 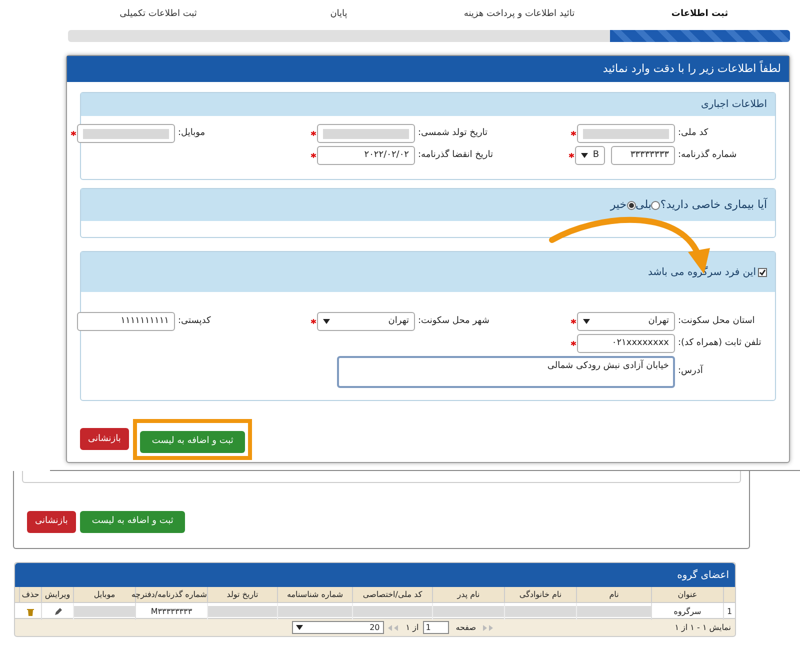 I want to click on radio-label: خیر, so click(x=618, y=204).